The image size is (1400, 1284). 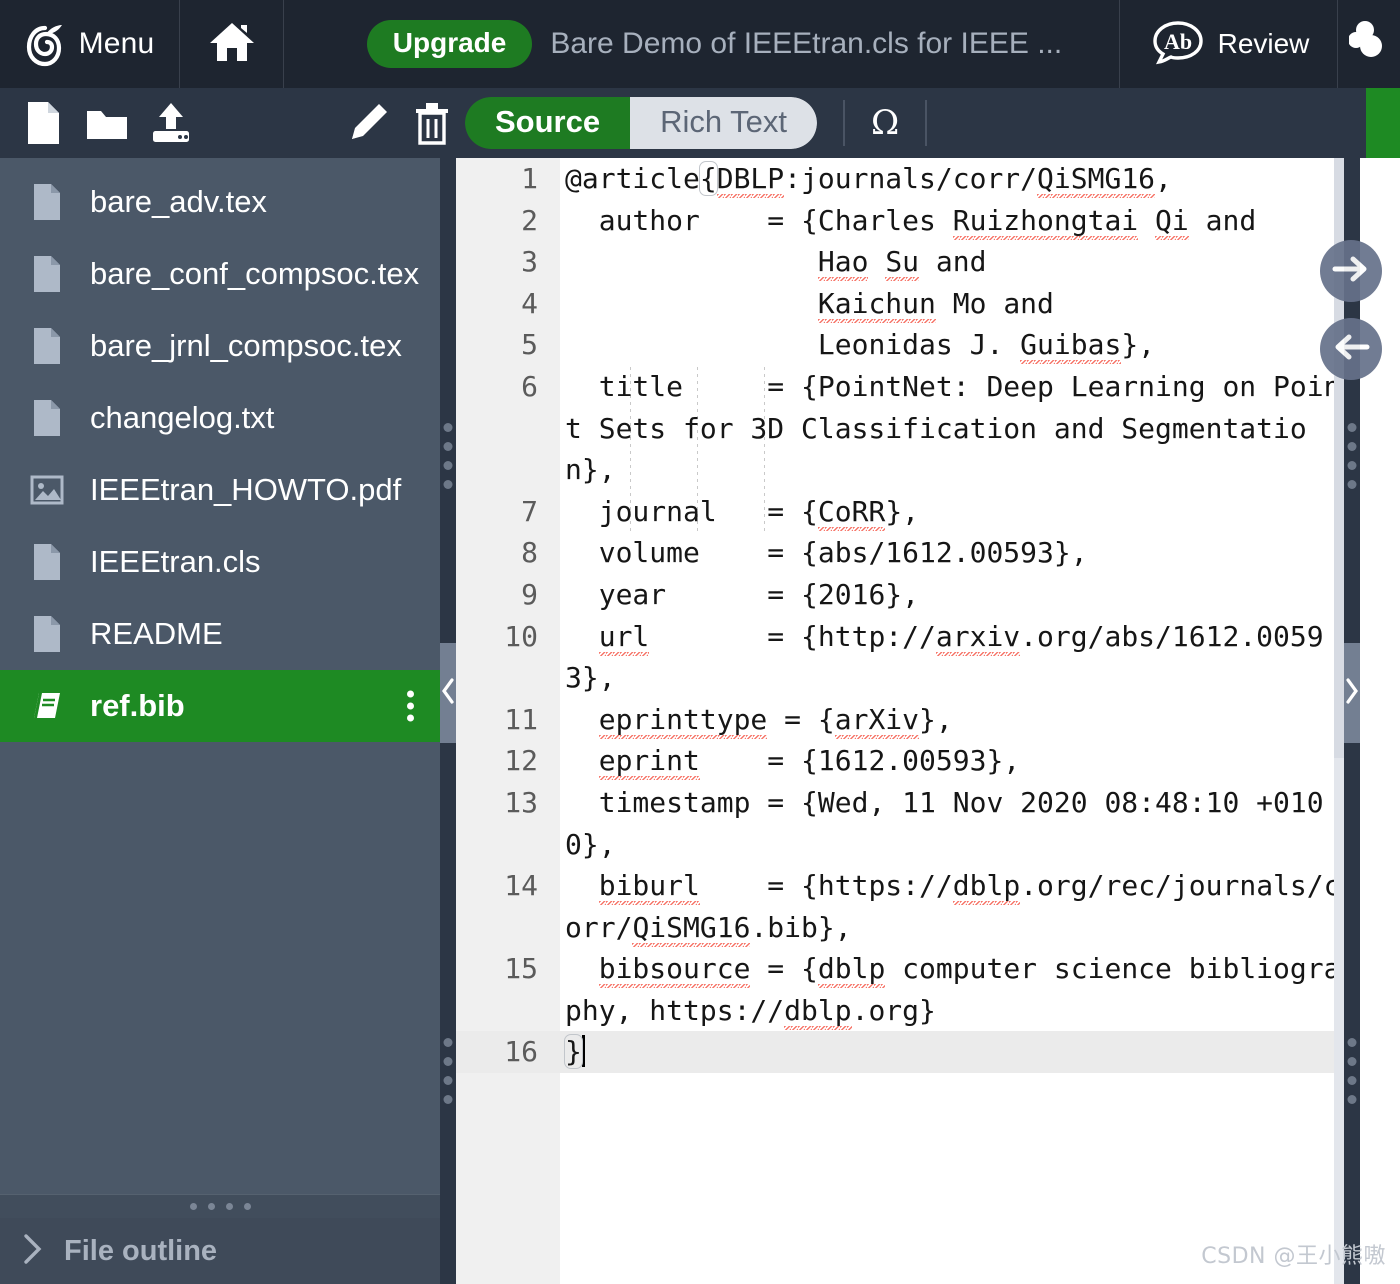 I want to click on expand-pdf-panel-button, so click(x=1352, y=693).